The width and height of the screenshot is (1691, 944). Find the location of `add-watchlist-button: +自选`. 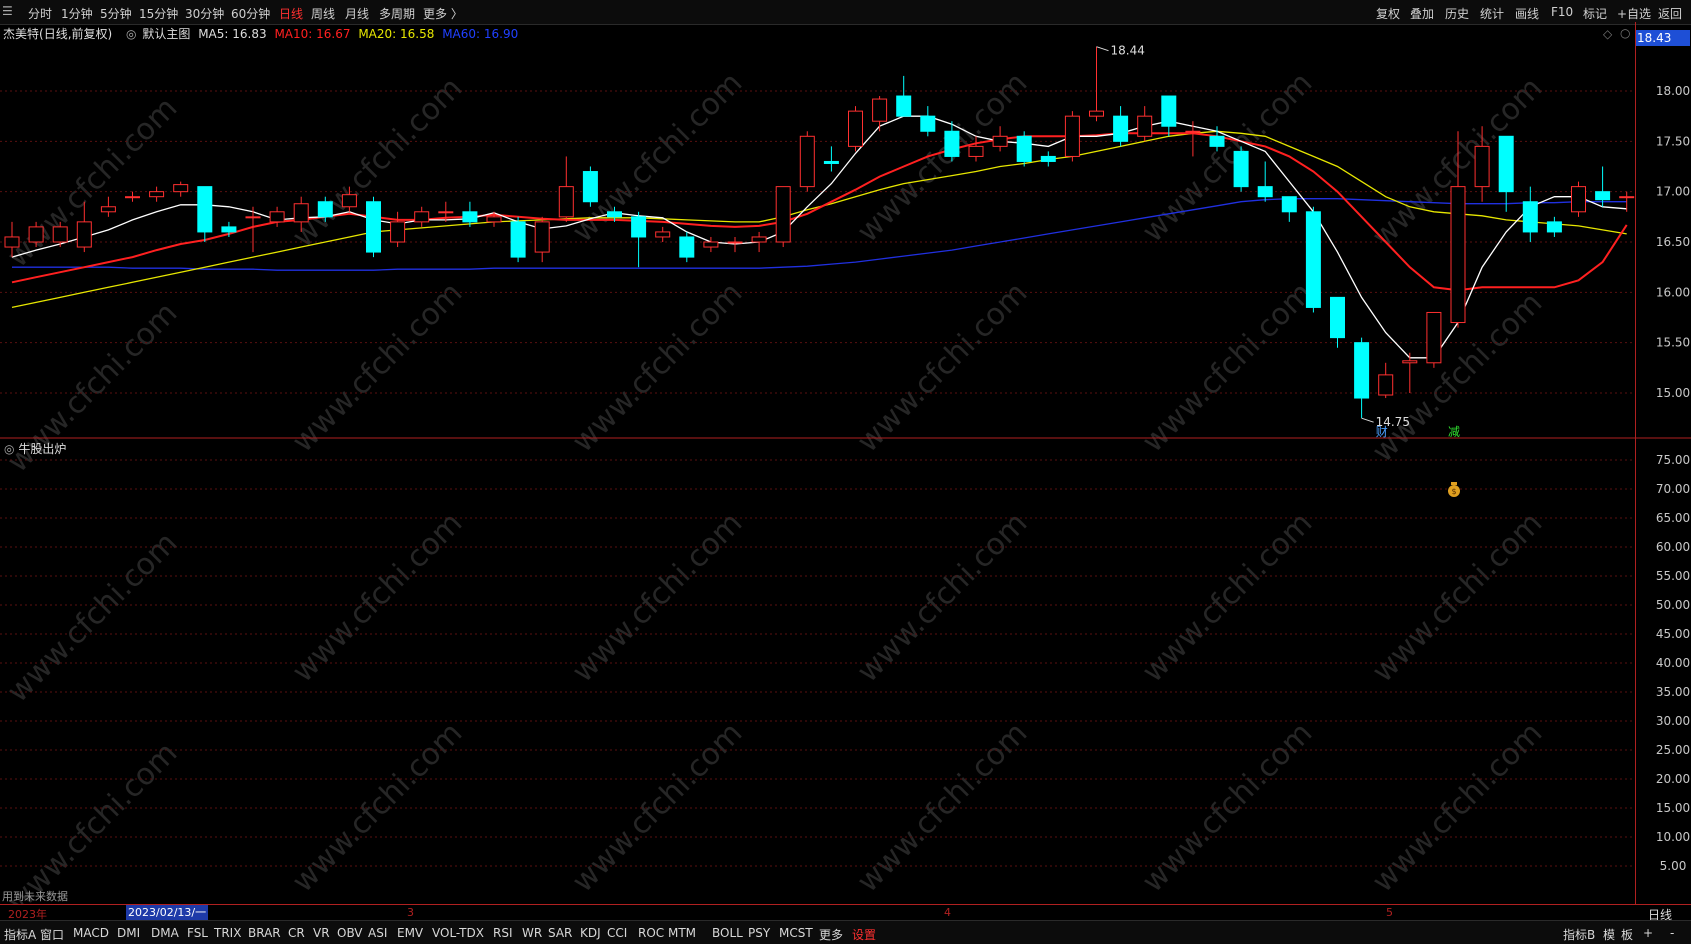

add-watchlist-button: +自选 is located at coordinates (1634, 13).